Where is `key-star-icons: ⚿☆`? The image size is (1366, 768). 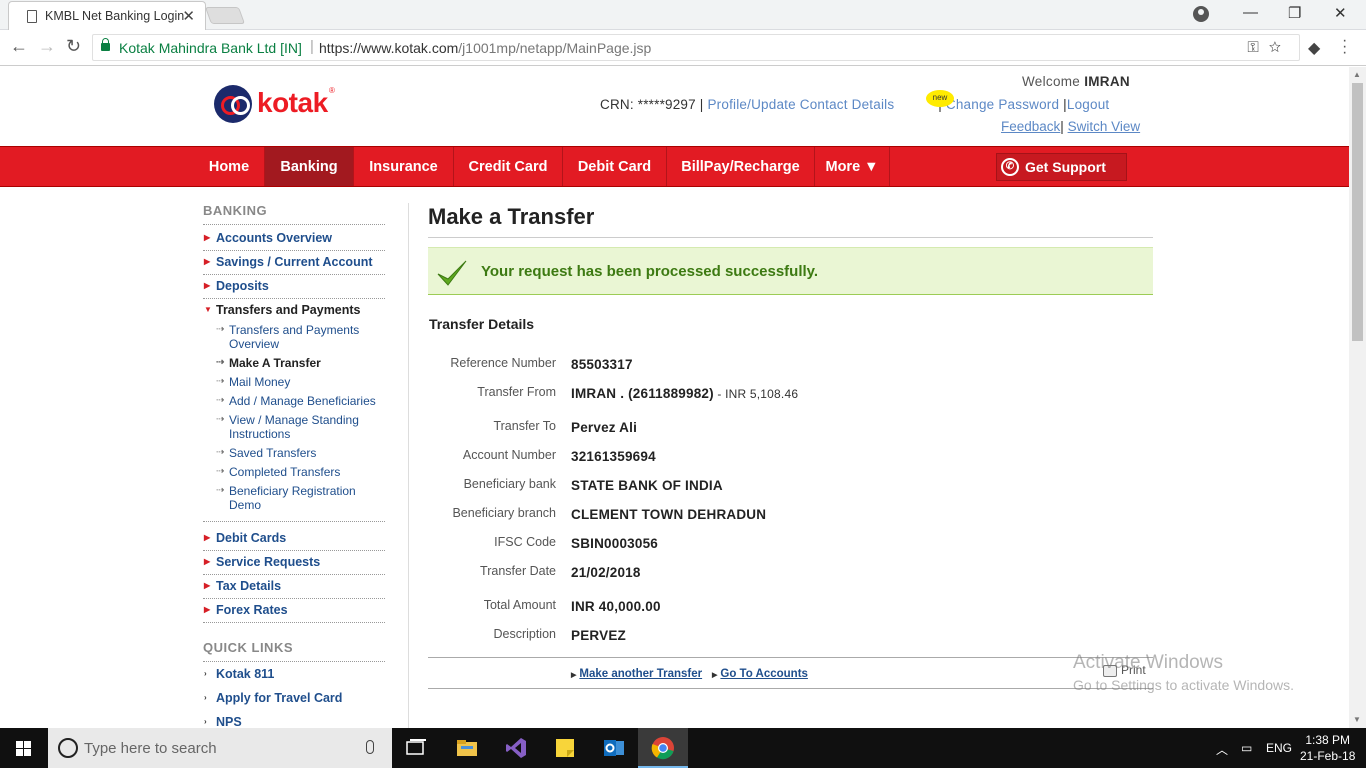
key-star-icons: ⚿☆ is located at coordinates (1269, 47).